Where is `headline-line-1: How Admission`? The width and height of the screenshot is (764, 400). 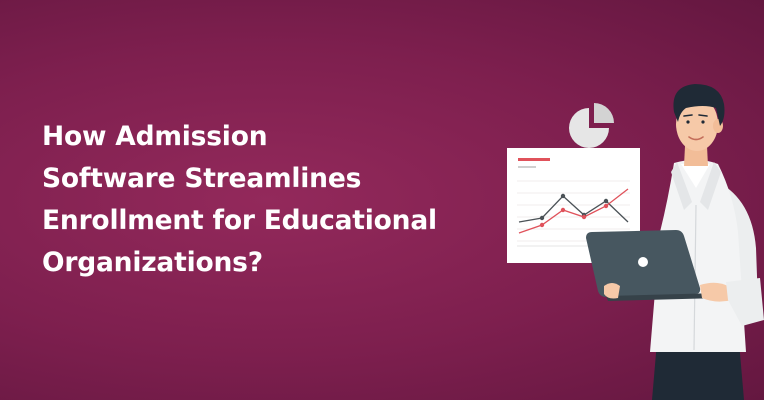
headline-line-1: How Admission is located at coordinates (155, 136).